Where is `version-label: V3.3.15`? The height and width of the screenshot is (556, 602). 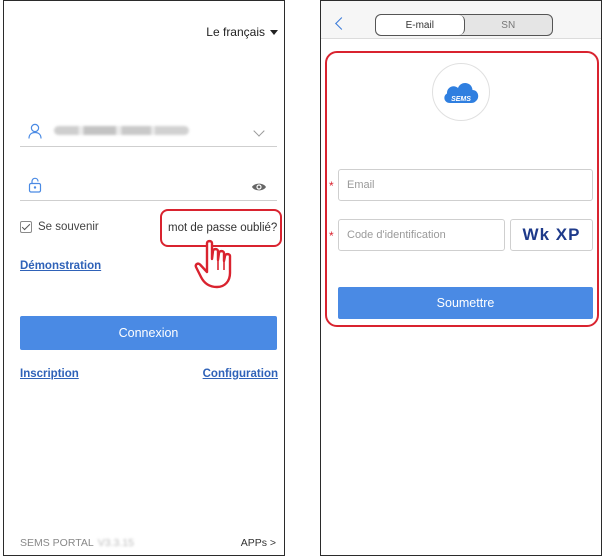
version-label: V3.3.15 is located at coordinates (115, 543).